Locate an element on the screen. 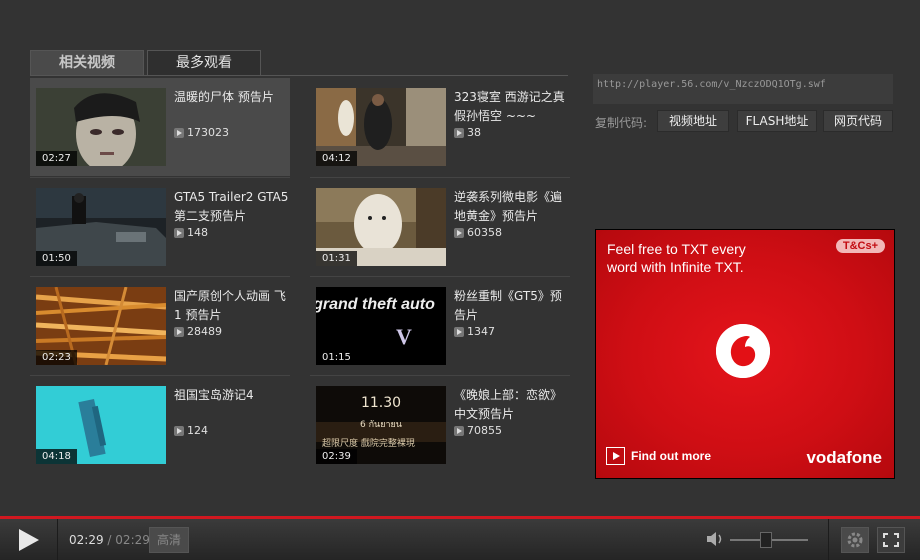 The width and height of the screenshot is (920, 560). video-duration: 02:27 is located at coordinates (56, 158).